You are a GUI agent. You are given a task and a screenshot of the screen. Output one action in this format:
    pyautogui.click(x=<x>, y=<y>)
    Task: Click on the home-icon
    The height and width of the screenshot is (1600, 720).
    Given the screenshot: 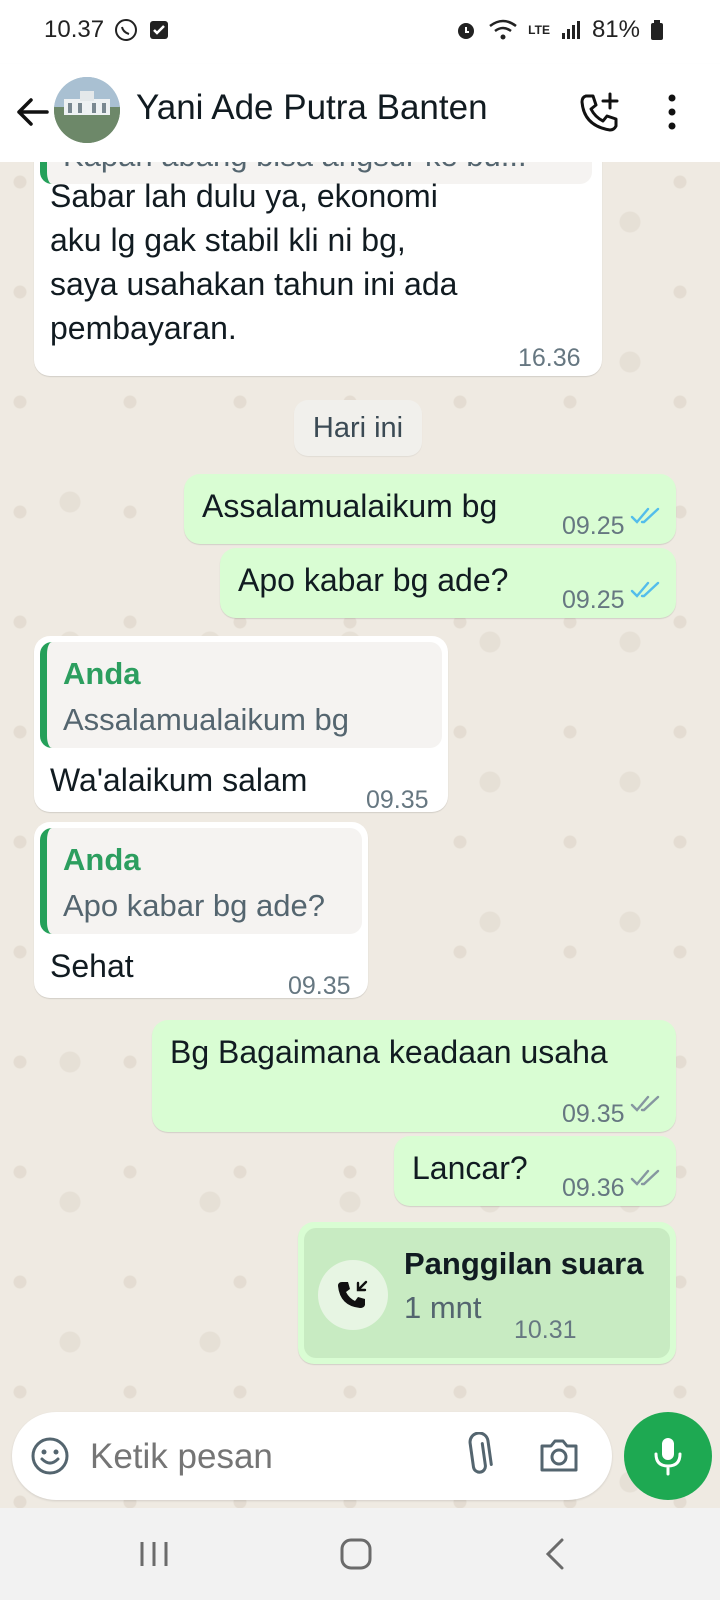 What is the action you would take?
    pyautogui.click(x=356, y=1554)
    